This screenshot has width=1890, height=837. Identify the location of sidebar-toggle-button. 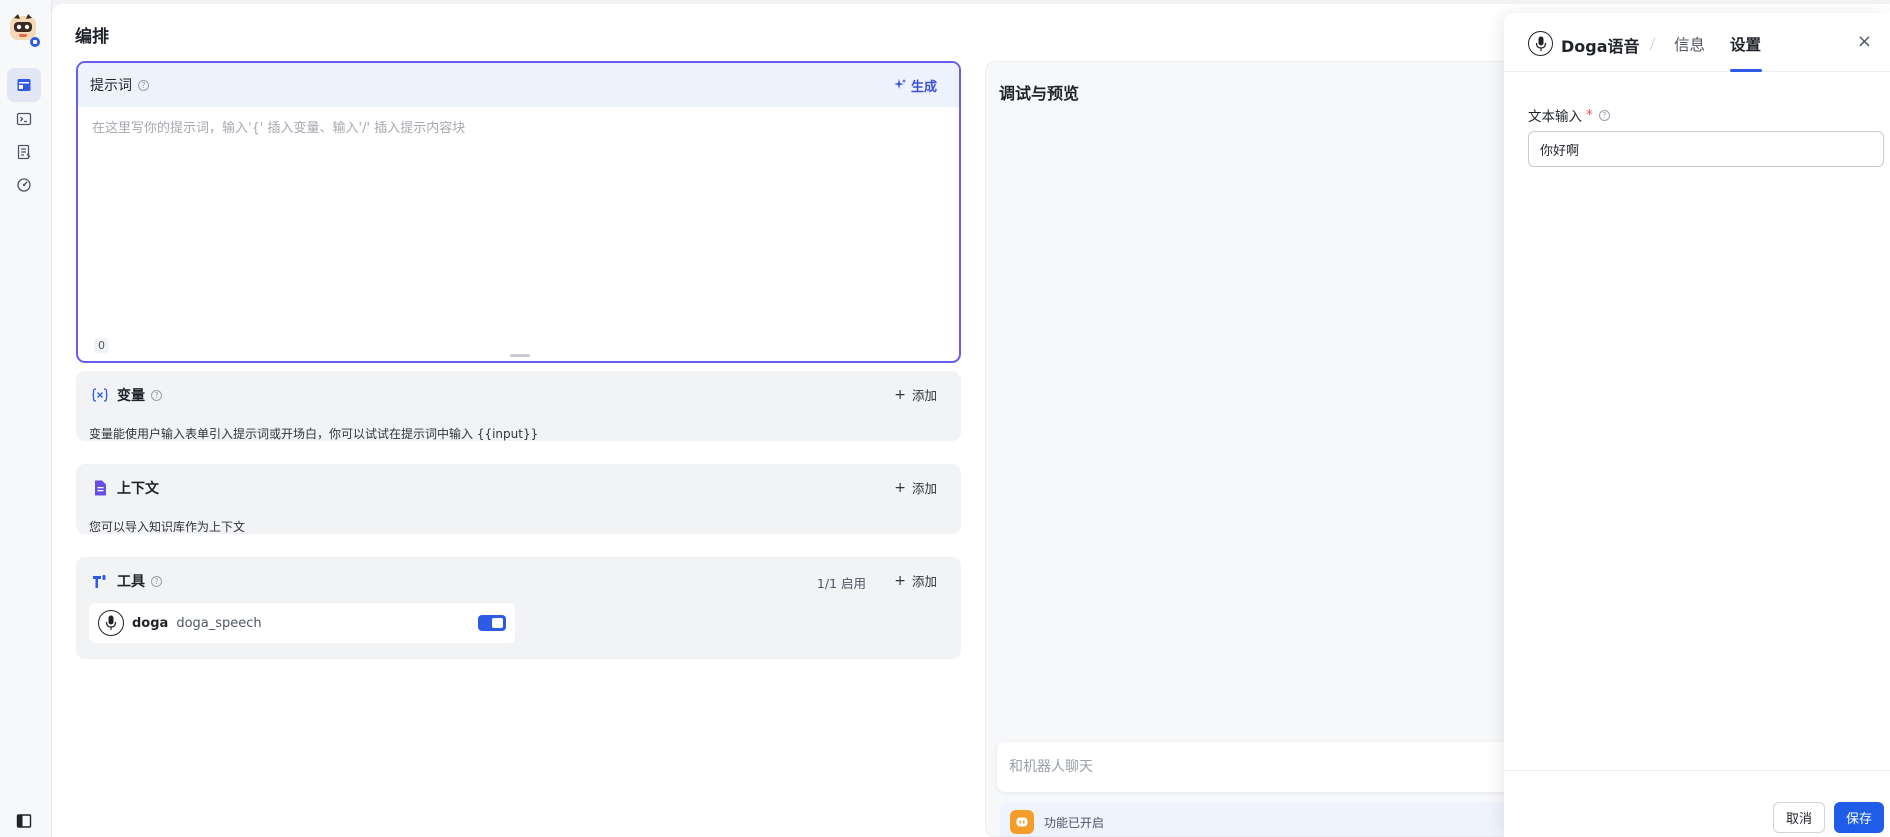
(24, 821).